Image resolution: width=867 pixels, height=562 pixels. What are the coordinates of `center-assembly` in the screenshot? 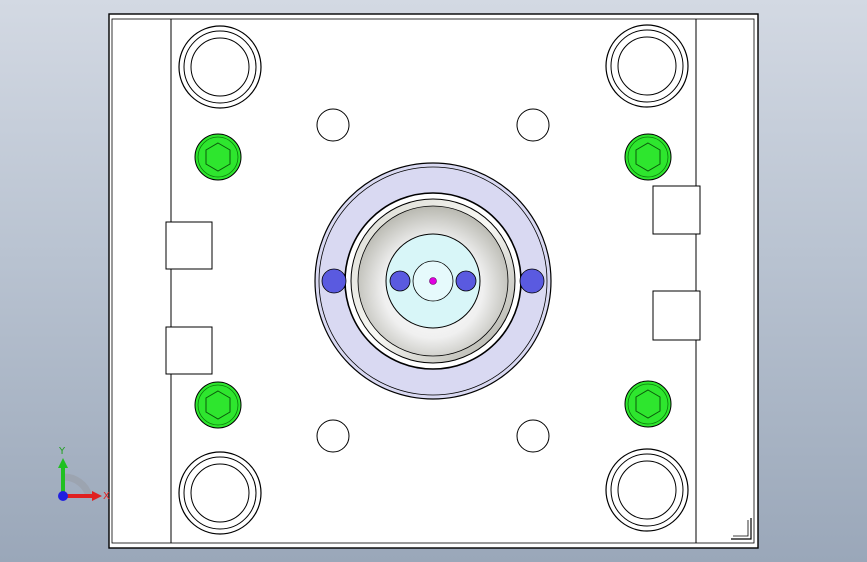 It's located at (433, 281).